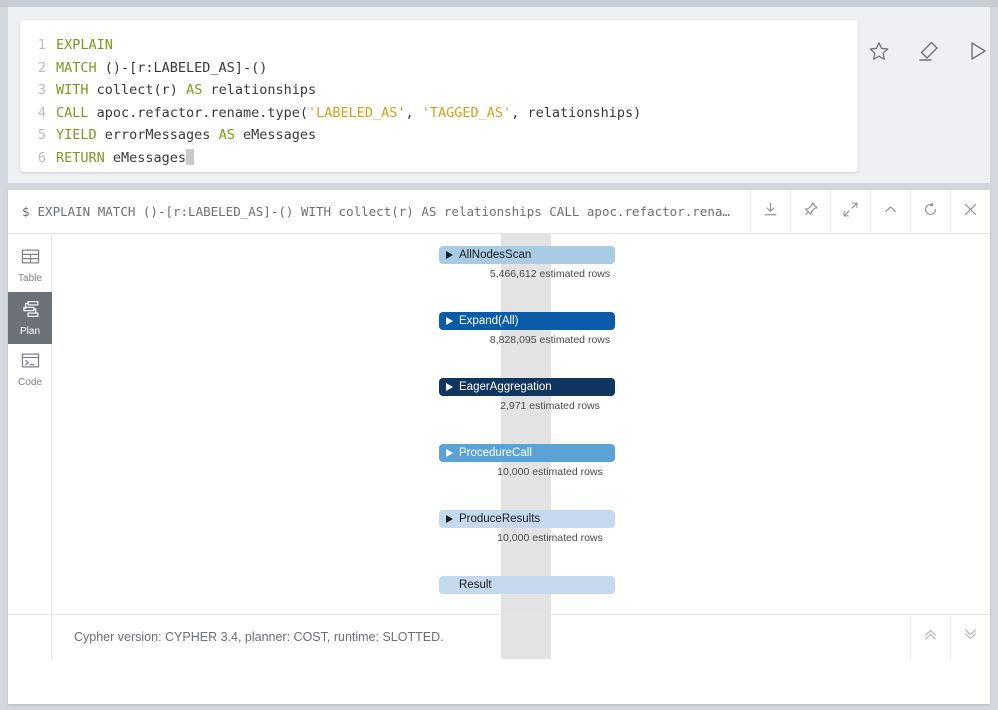 The image size is (998, 710). Describe the element at coordinates (439, 68) in the screenshot. I see `code-line: 2 MATCH ()-[r:LABELED_AS]-()` at that location.